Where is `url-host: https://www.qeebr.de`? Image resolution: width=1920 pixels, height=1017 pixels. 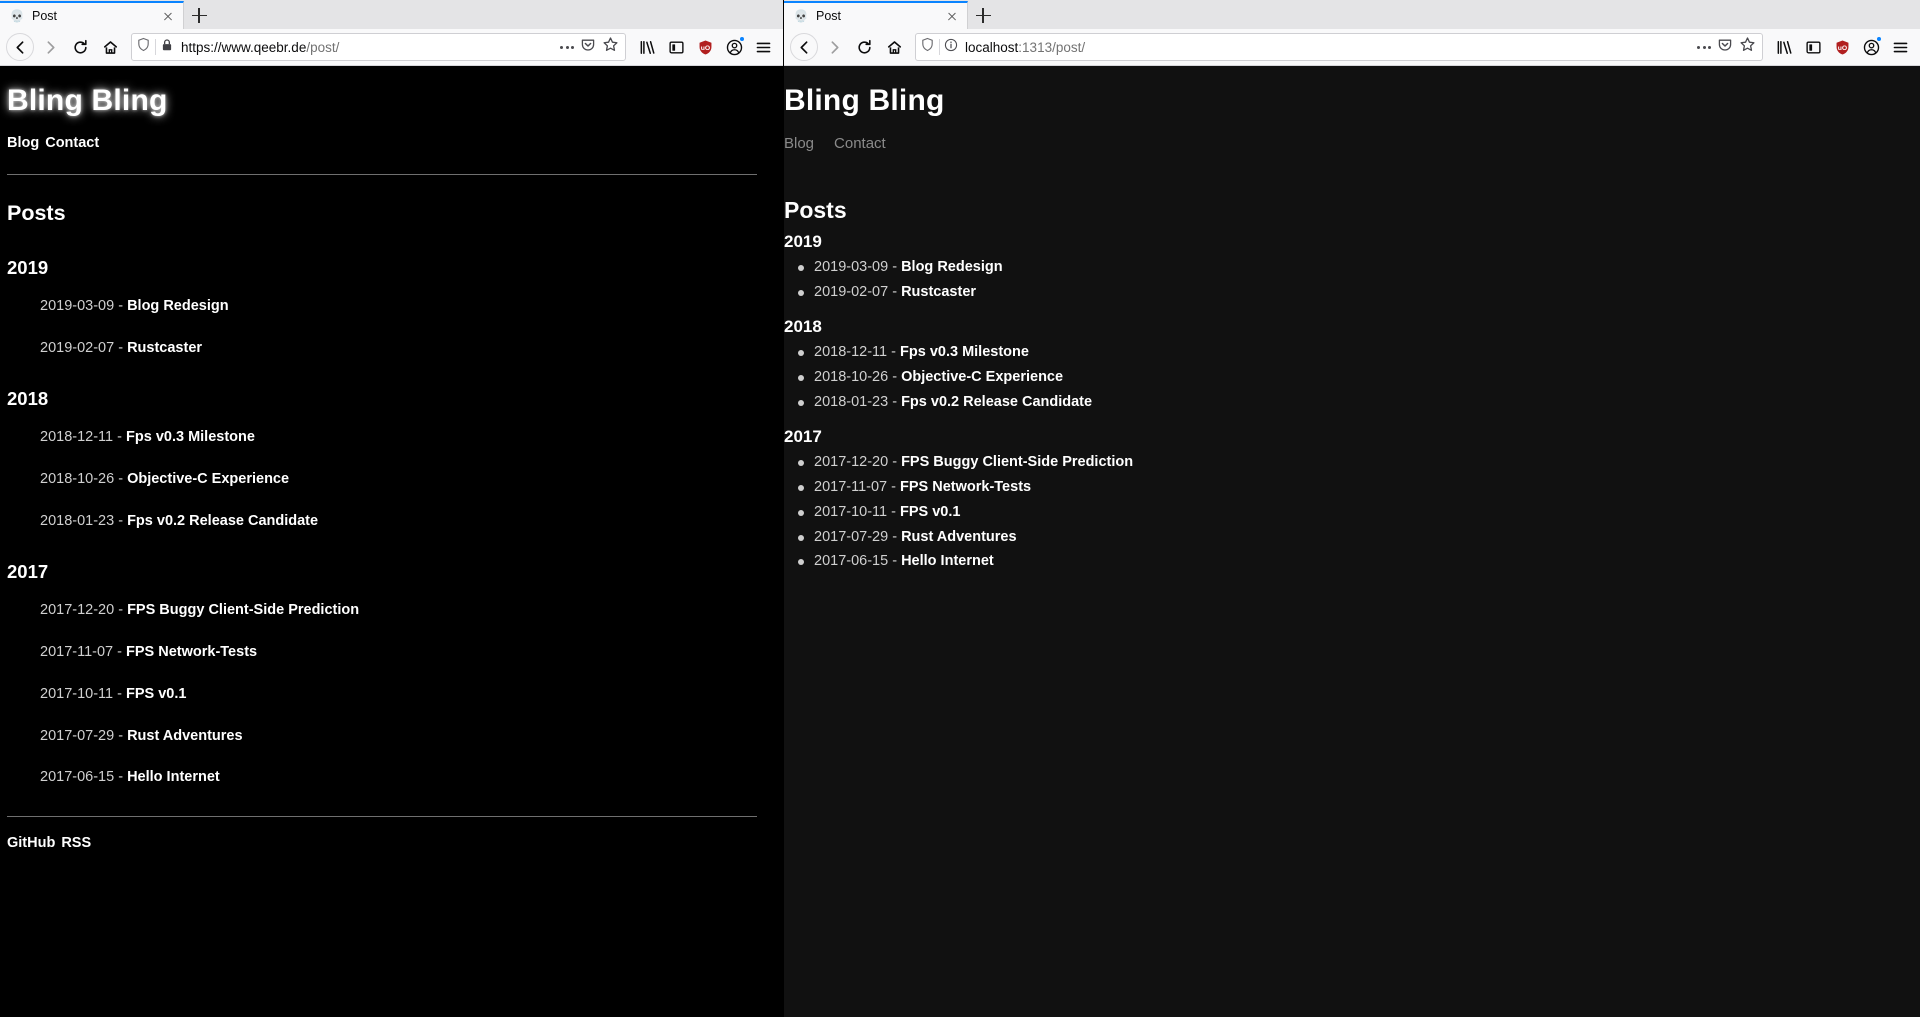 url-host: https://www.qeebr.de is located at coordinates (244, 47).